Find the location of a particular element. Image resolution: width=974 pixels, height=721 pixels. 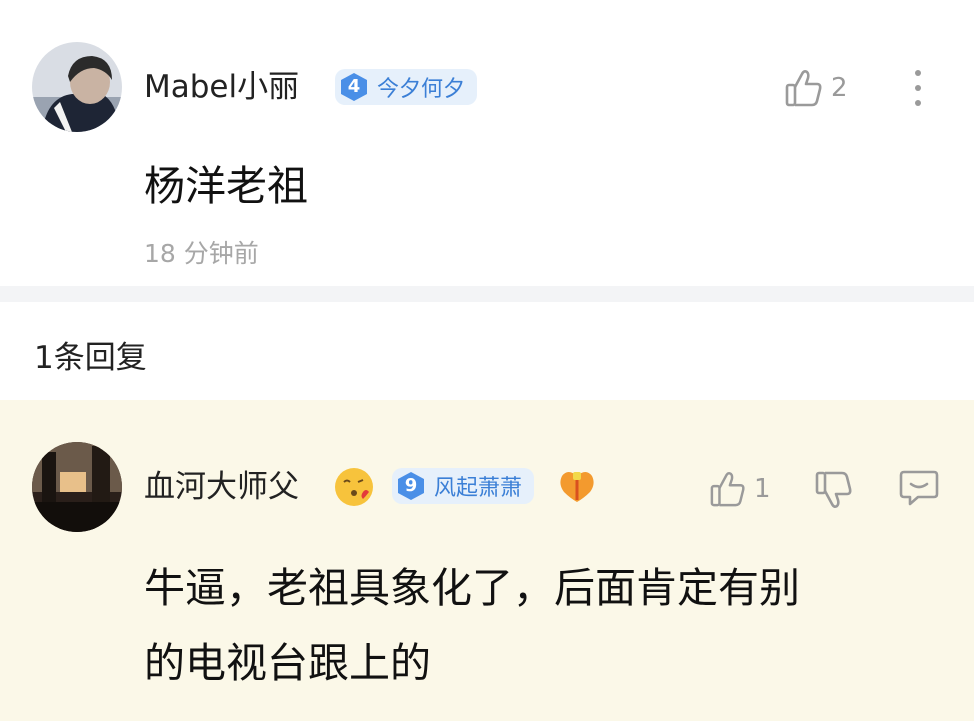

like-button: 2 is located at coordinates (816, 88).